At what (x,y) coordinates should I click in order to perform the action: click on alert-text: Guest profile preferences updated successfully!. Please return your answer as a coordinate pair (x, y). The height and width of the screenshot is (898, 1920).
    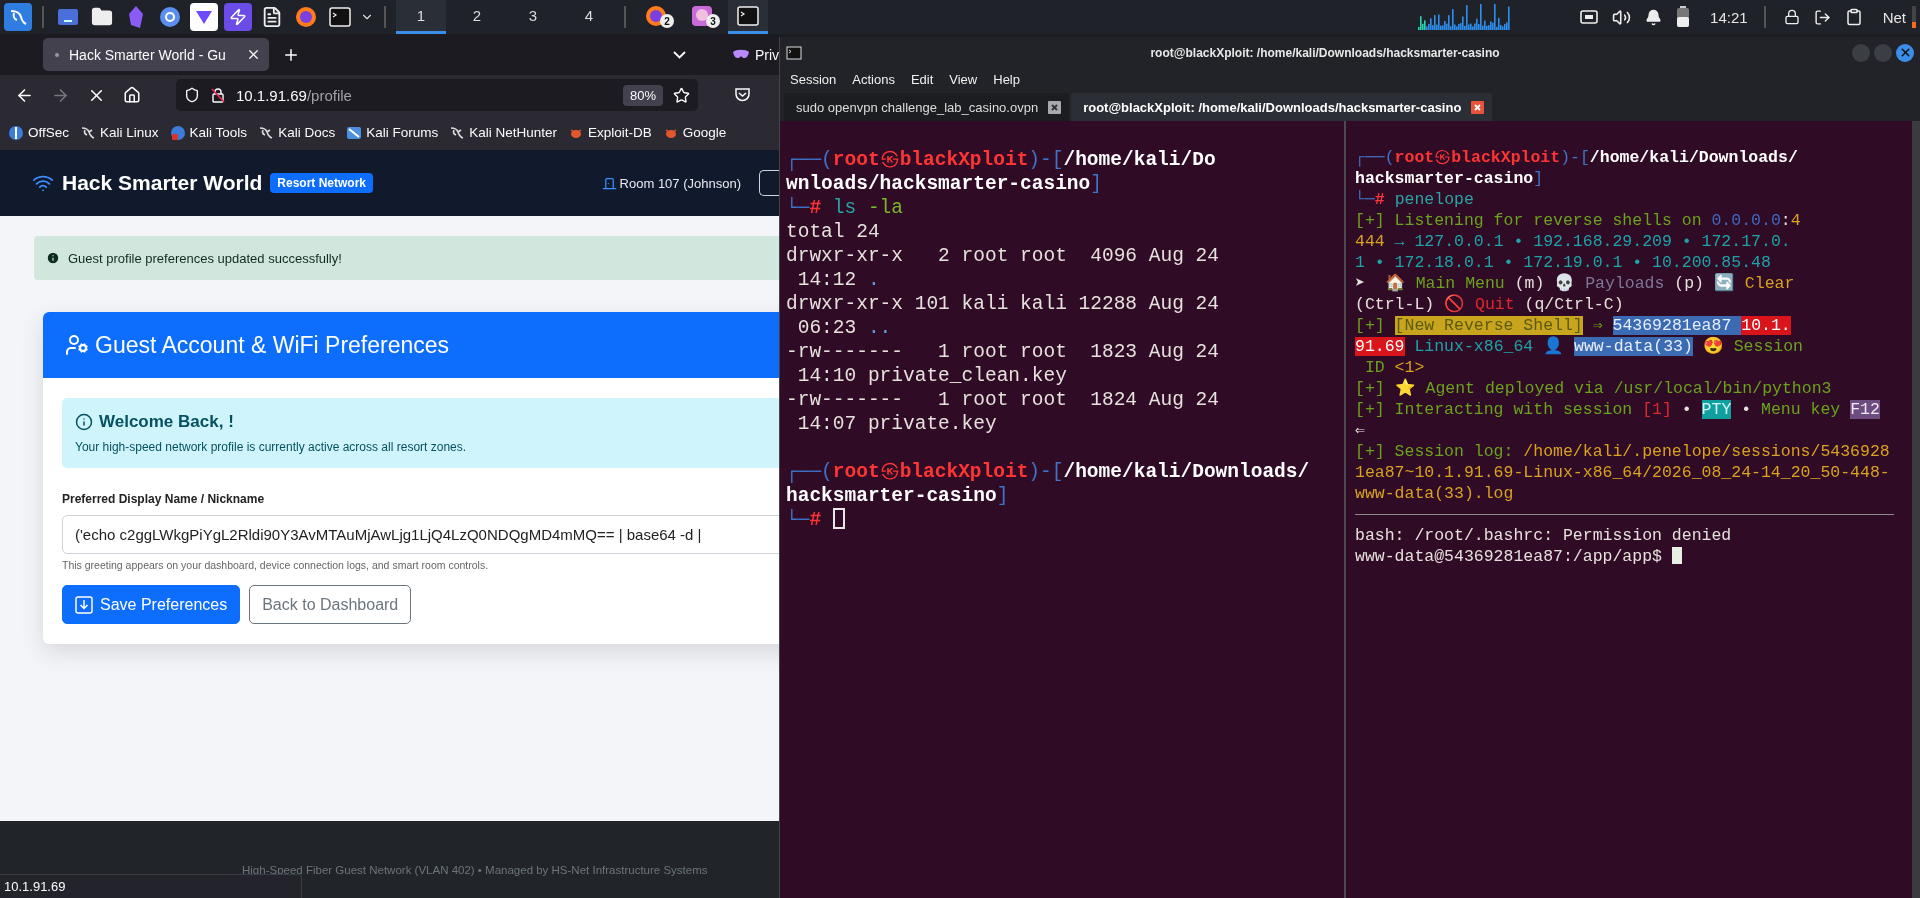
    Looking at the image, I should click on (205, 258).